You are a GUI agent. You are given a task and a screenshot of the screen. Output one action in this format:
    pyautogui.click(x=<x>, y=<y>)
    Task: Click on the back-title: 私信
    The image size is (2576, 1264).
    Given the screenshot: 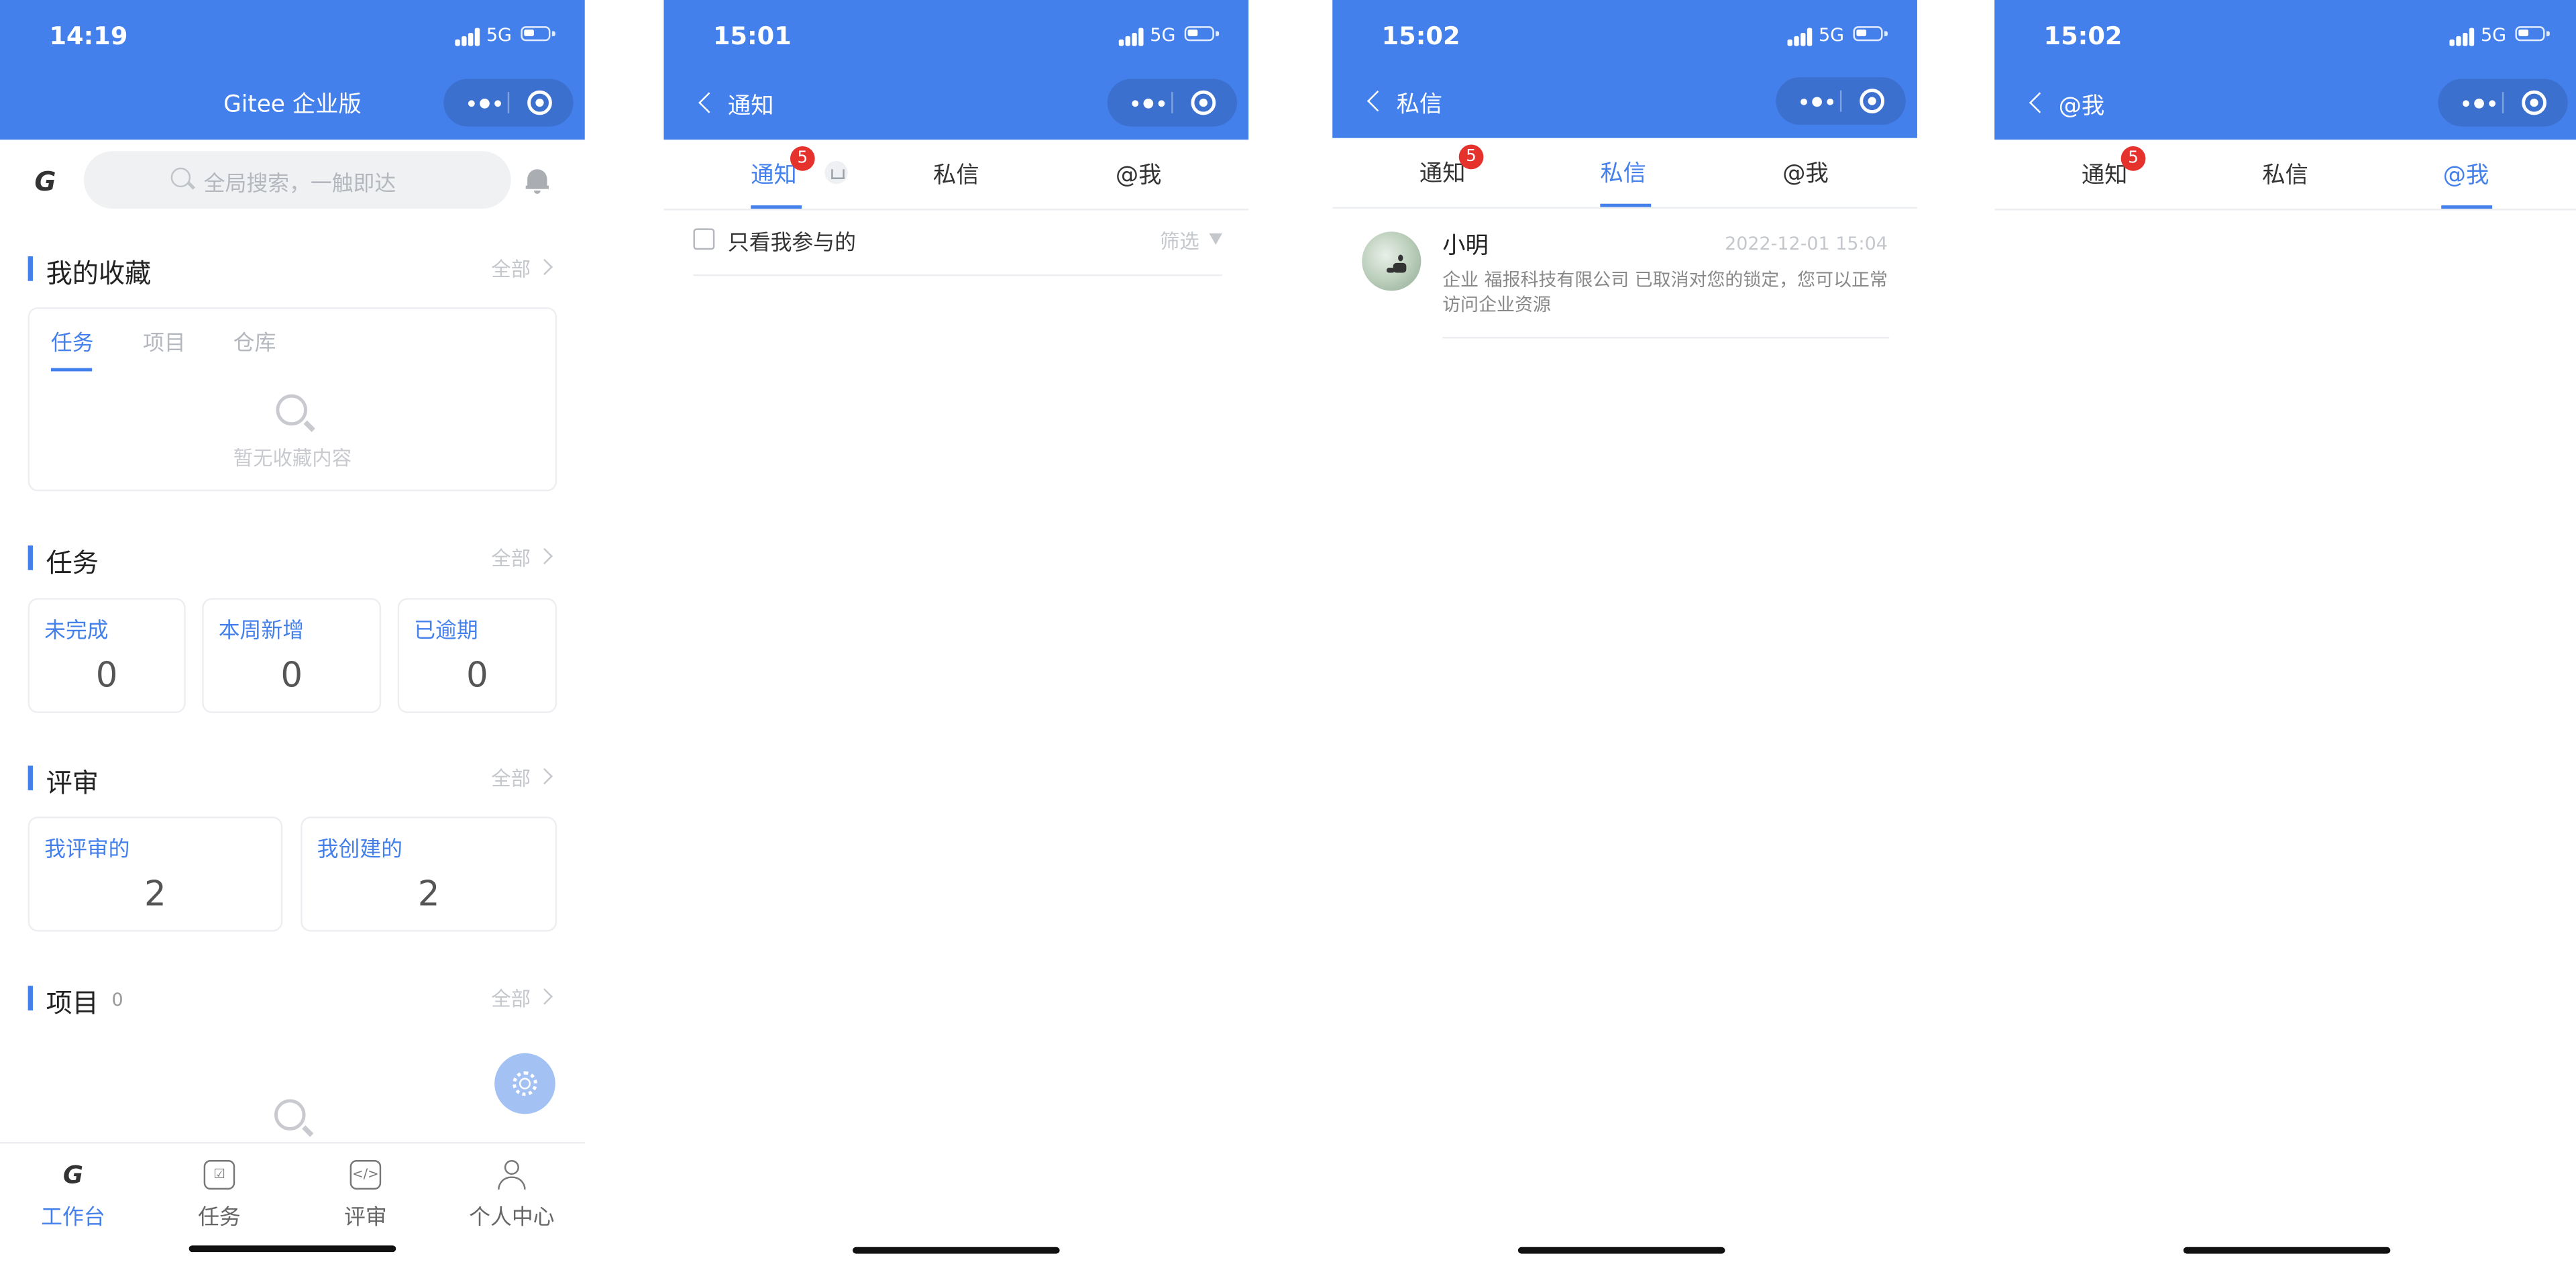 What is the action you would take?
    pyautogui.click(x=1419, y=105)
    